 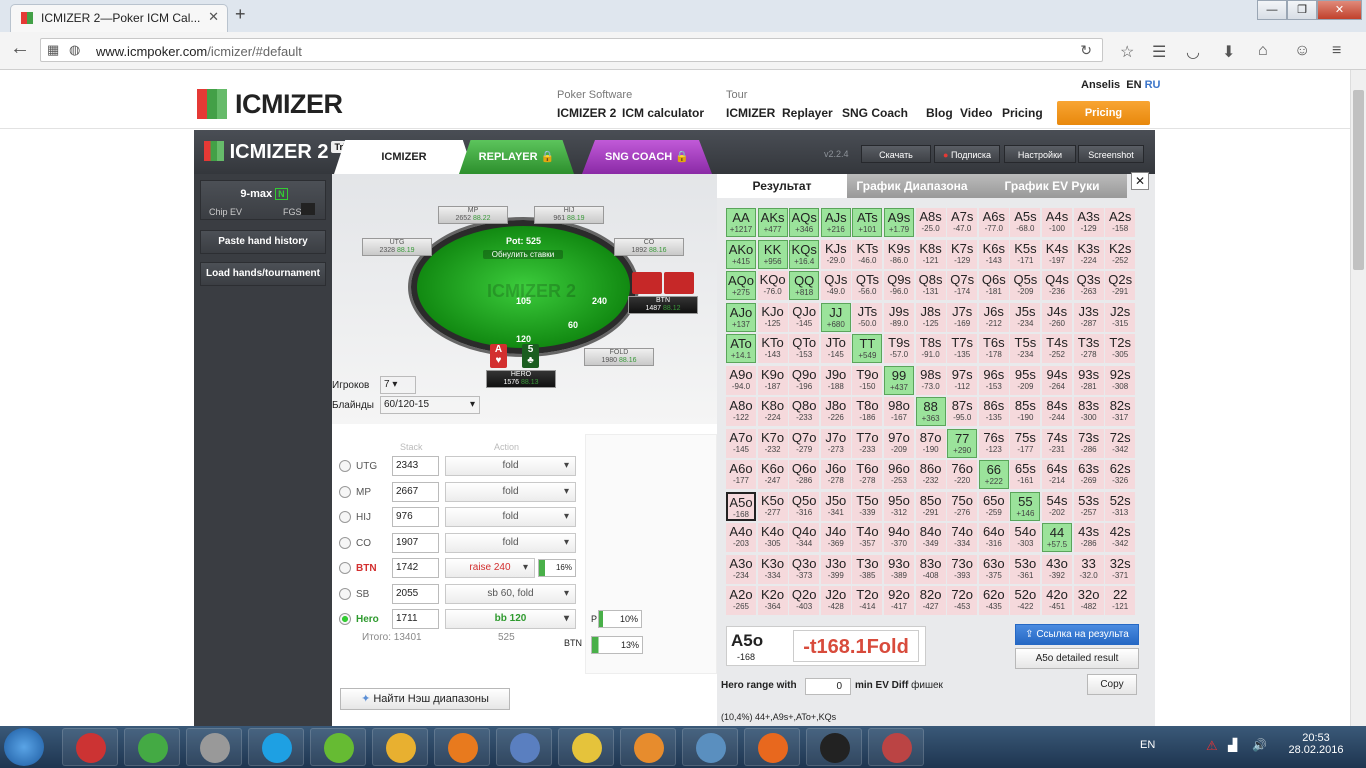 I want to click on hand-cell: KQs +16.4, so click(x=804, y=254).